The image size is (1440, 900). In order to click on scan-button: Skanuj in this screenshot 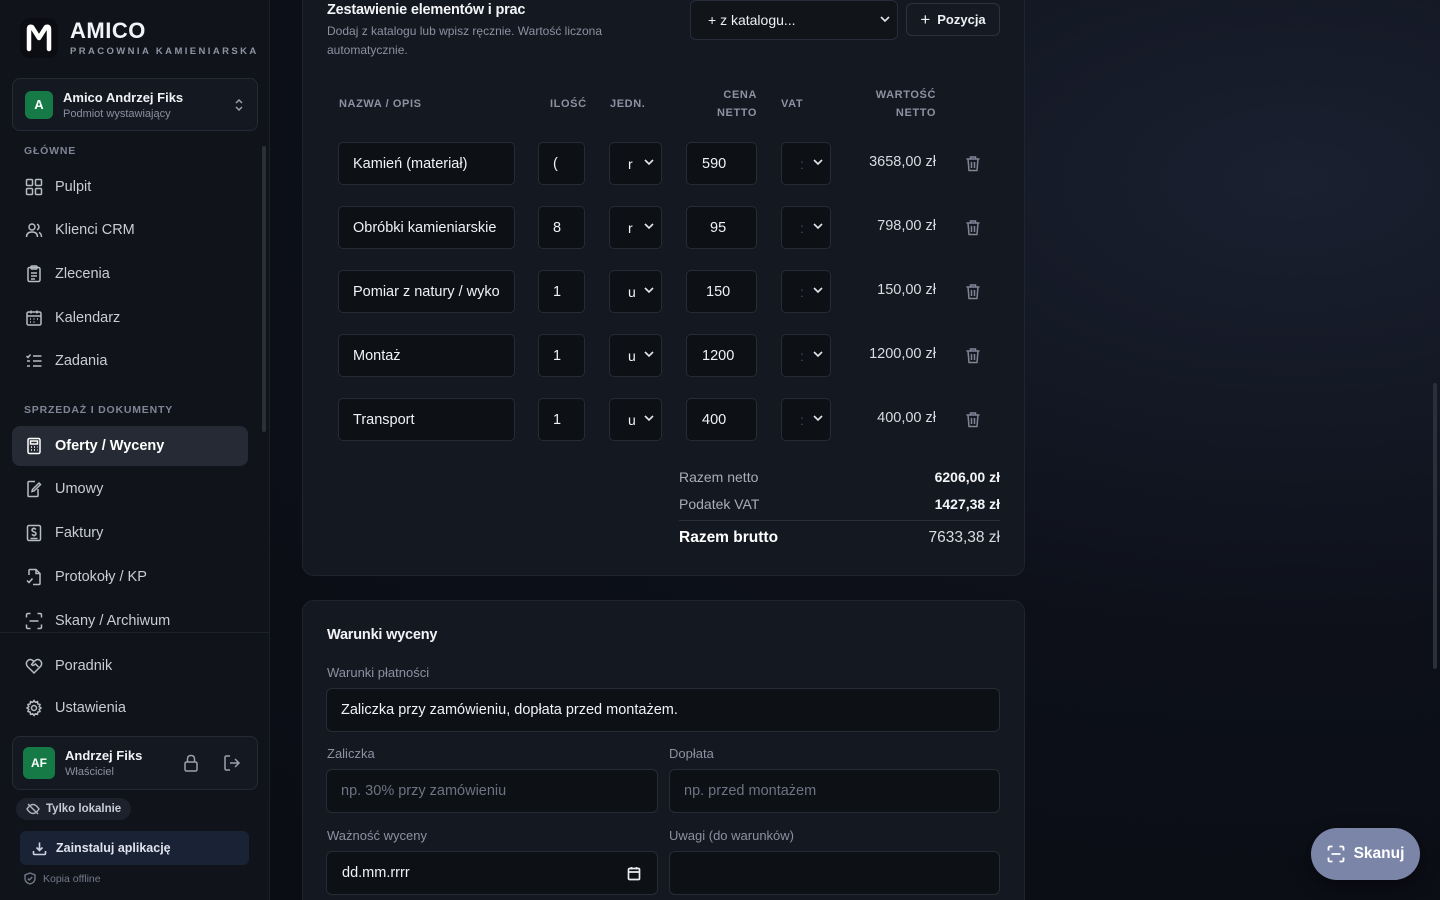, I will do `click(1365, 854)`.